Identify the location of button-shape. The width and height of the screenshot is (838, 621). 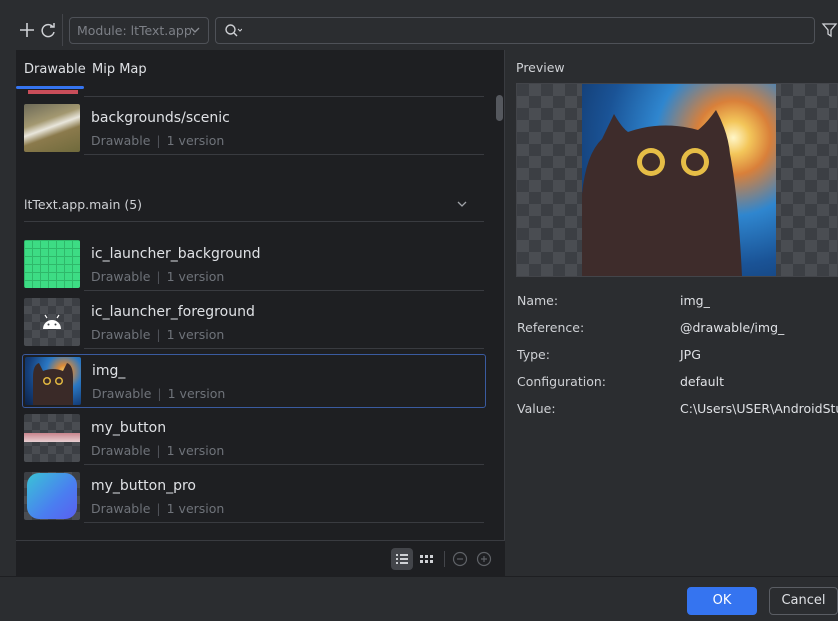
(52, 437).